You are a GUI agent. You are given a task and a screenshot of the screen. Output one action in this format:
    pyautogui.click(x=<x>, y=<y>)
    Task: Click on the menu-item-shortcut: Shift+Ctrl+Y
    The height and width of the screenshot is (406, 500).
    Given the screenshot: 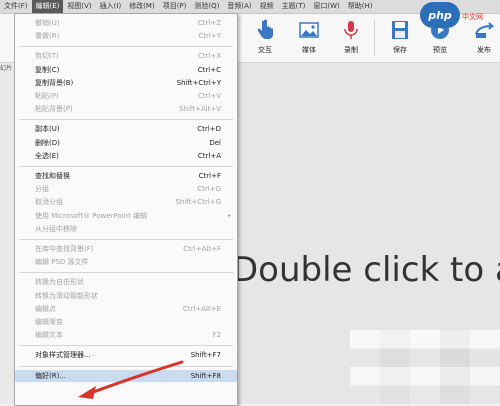 What is the action you would take?
    pyautogui.click(x=198, y=82)
    